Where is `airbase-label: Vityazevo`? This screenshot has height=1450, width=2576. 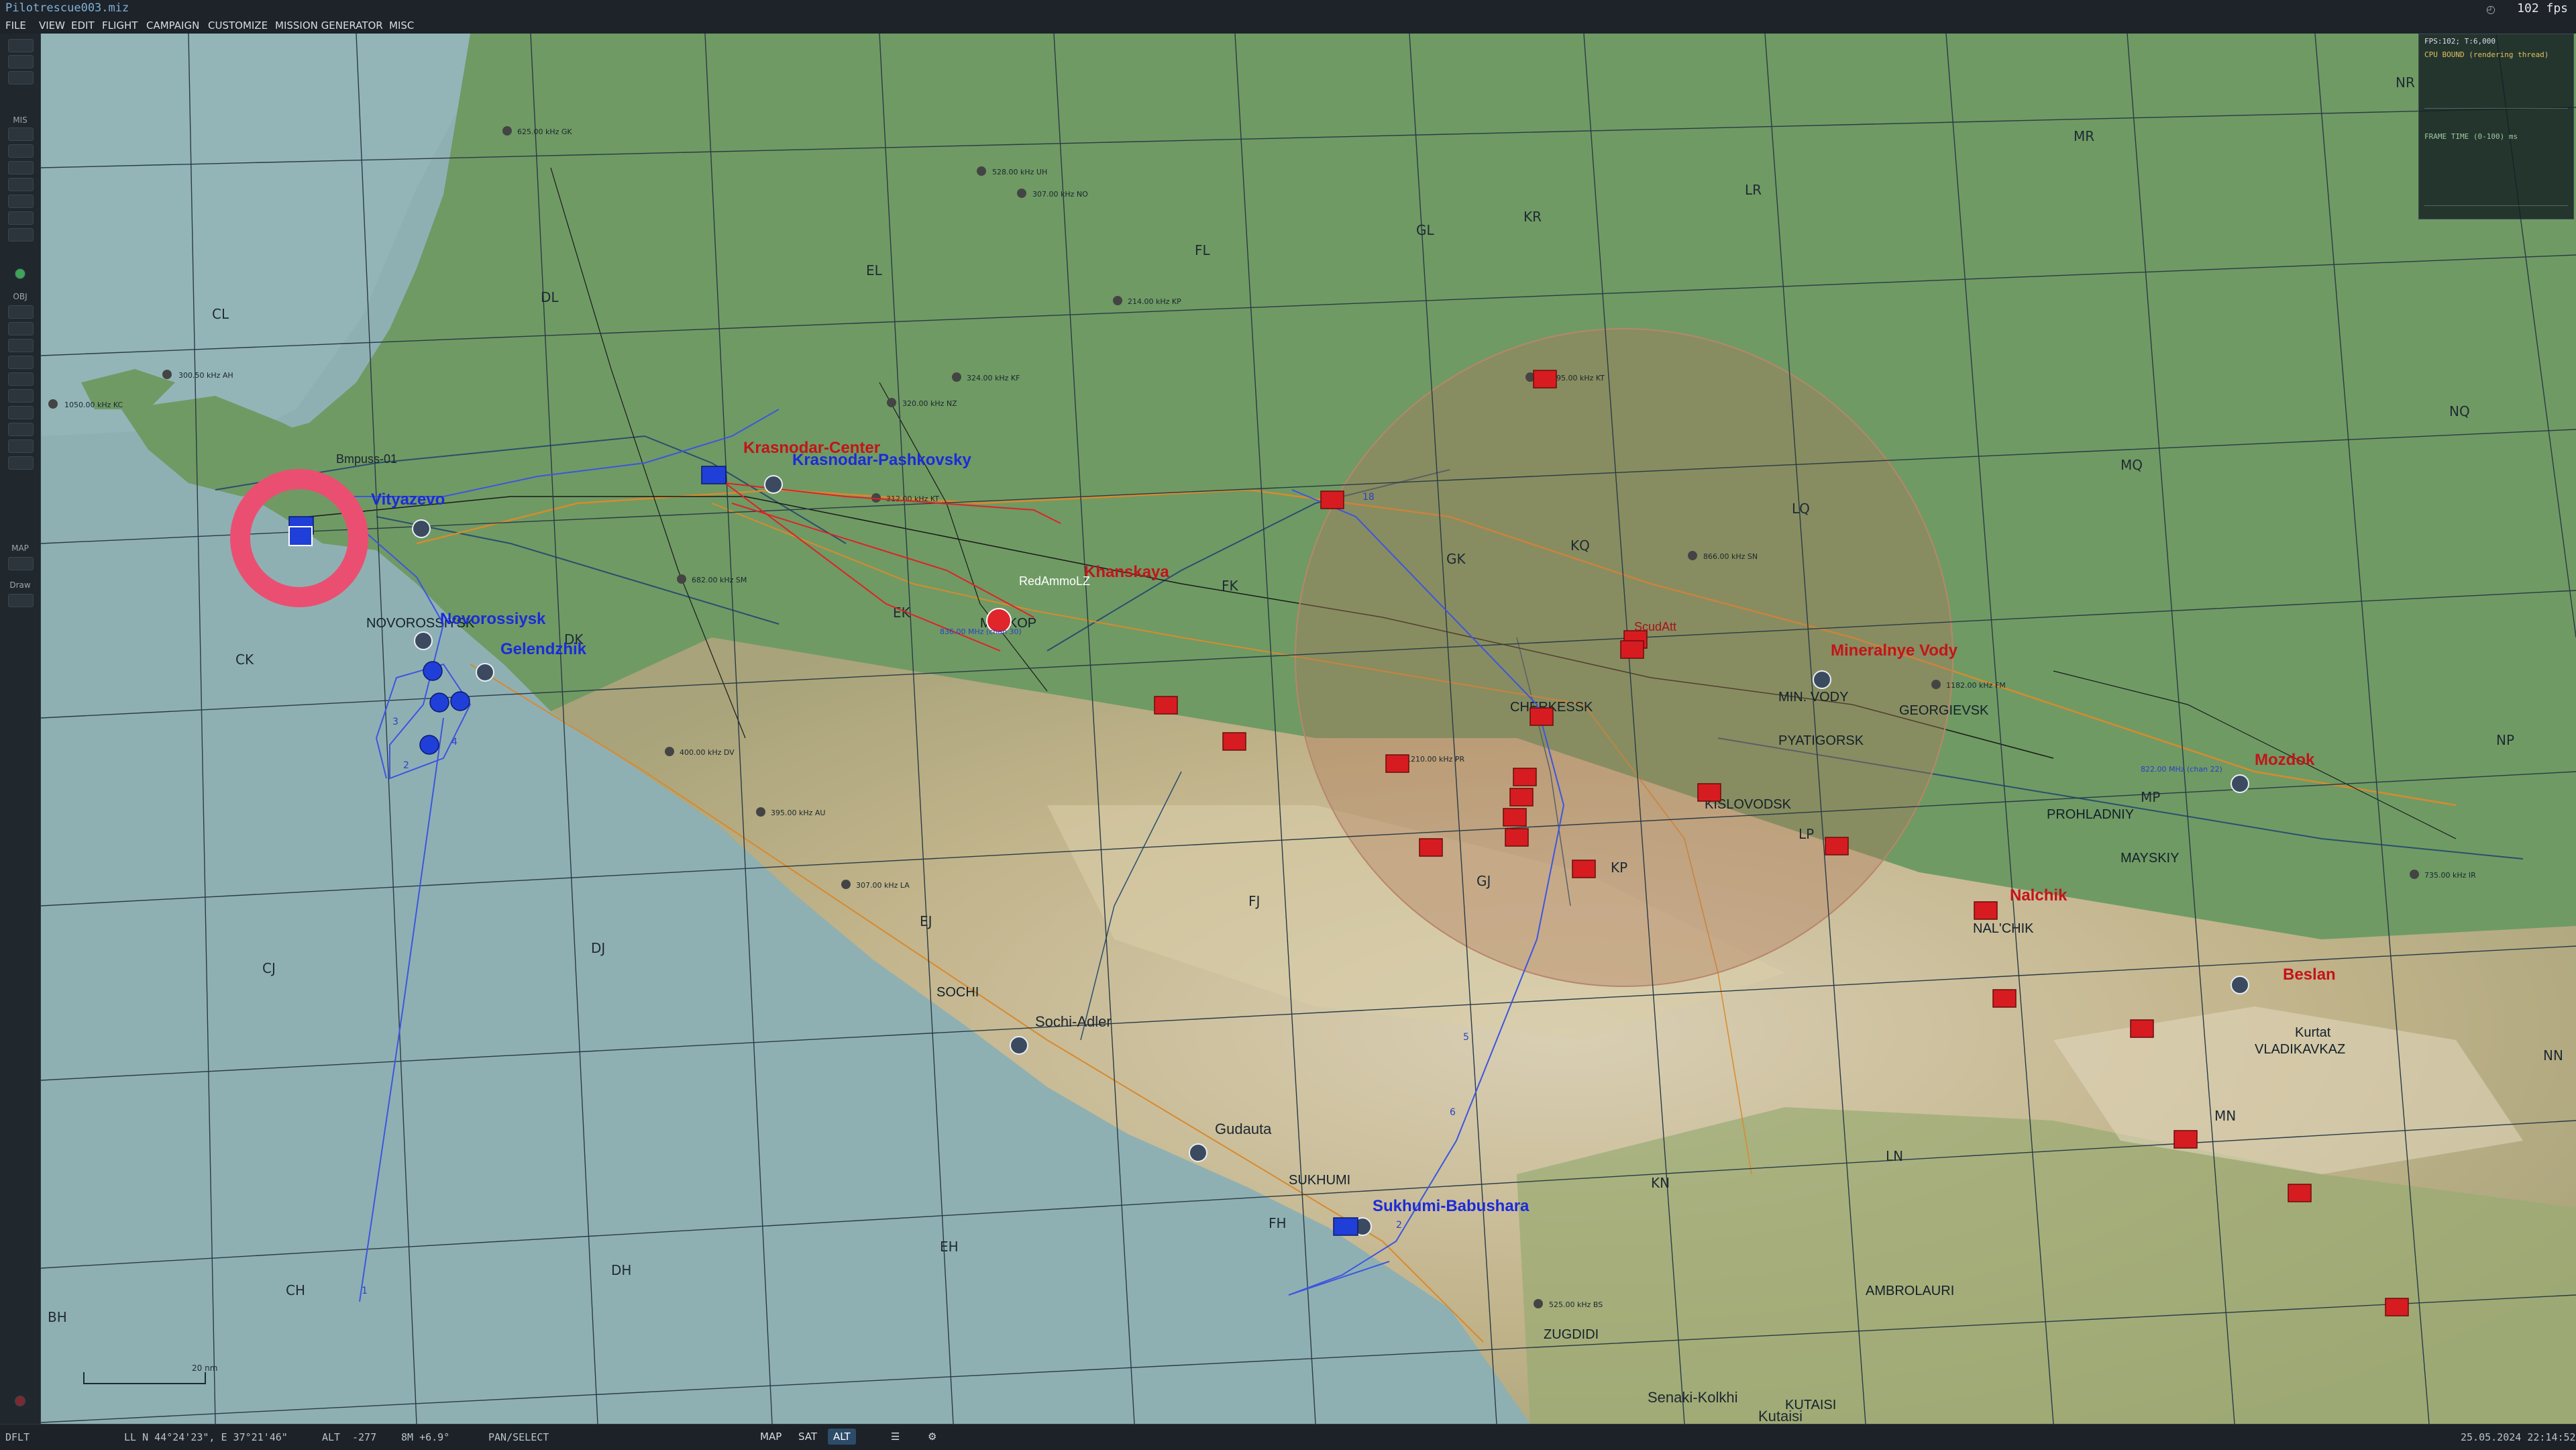
airbase-label: Vityazevo is located at coordinates (408, 499).